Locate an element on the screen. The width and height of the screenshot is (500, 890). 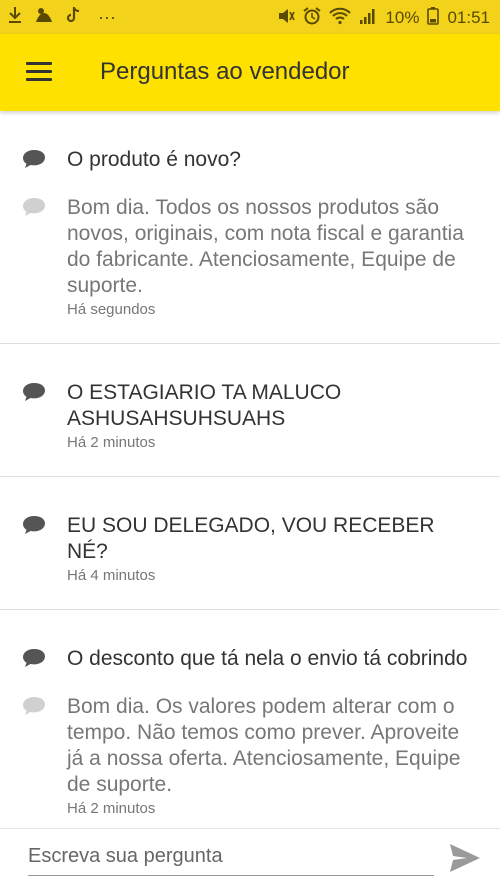
more-notifications-indicator: ··· is located at coordinates (107, 17).